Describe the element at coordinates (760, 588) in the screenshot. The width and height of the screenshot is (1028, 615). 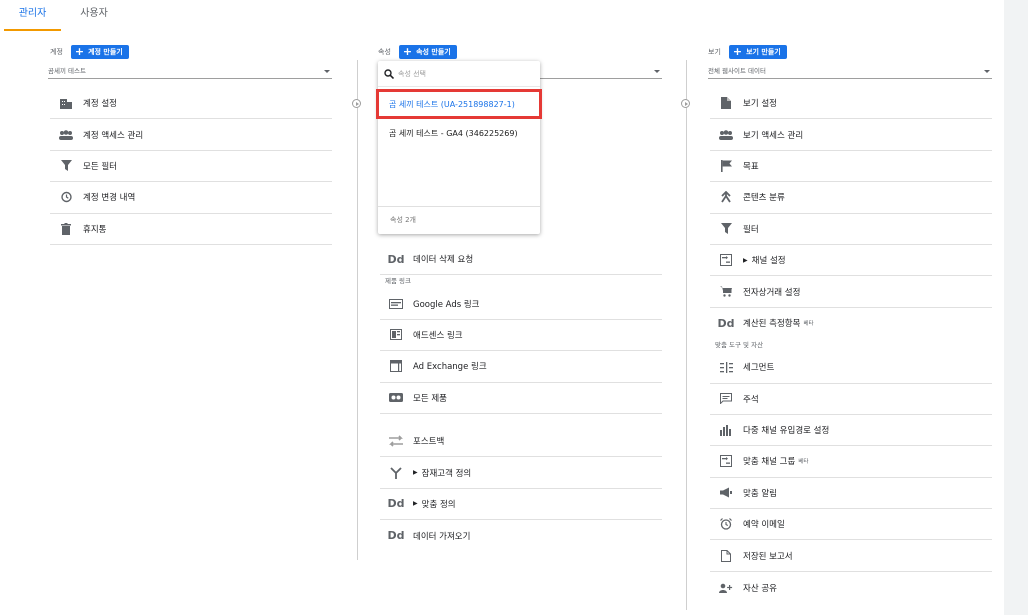
I see `view-item-label: 자산 공유` at that location.